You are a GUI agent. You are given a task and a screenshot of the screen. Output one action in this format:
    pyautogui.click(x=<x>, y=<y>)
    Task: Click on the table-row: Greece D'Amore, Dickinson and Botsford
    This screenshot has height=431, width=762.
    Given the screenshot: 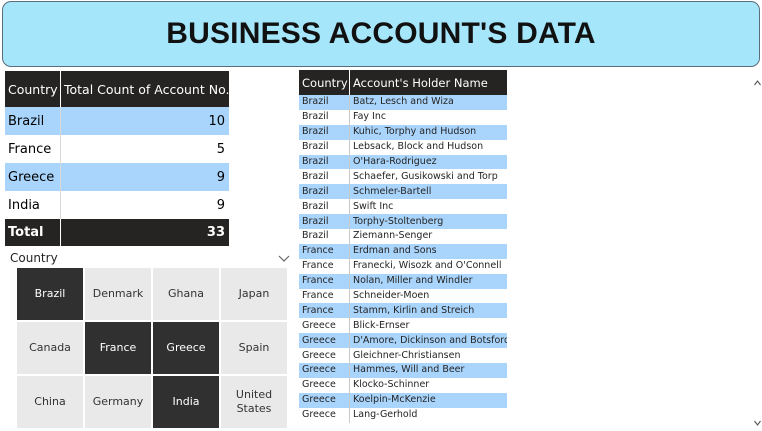 What is the action you would take?
    pyautogui.click(x=403, y=341)
    